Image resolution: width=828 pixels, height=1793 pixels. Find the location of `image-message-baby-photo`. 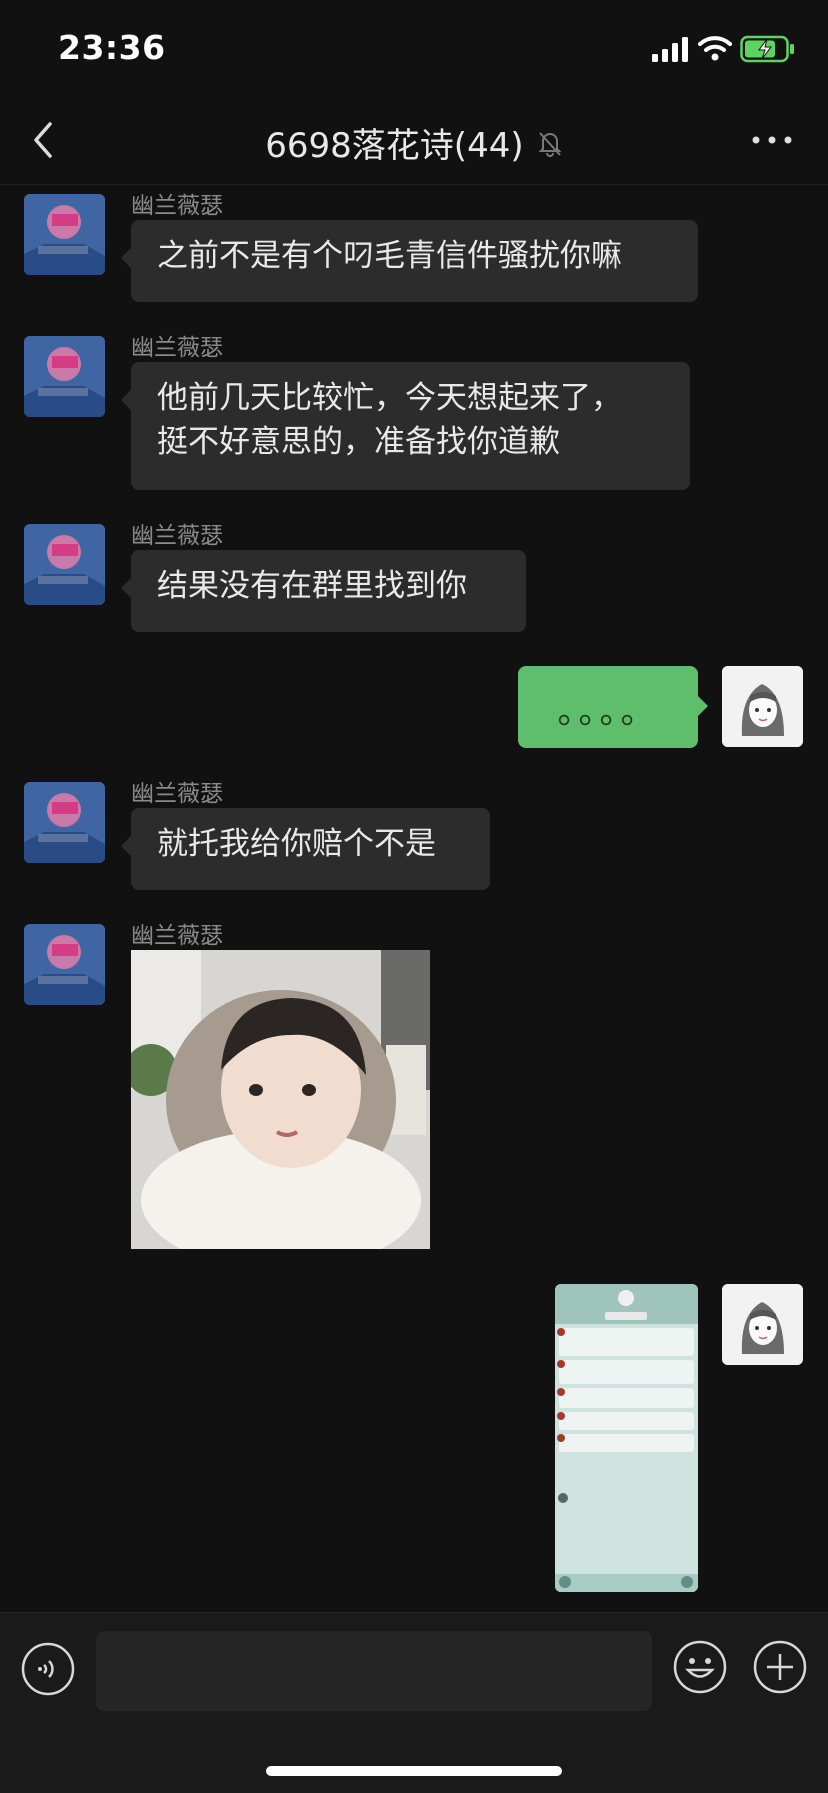

image-message-baby-photo is located at coordinates (280, 1099).